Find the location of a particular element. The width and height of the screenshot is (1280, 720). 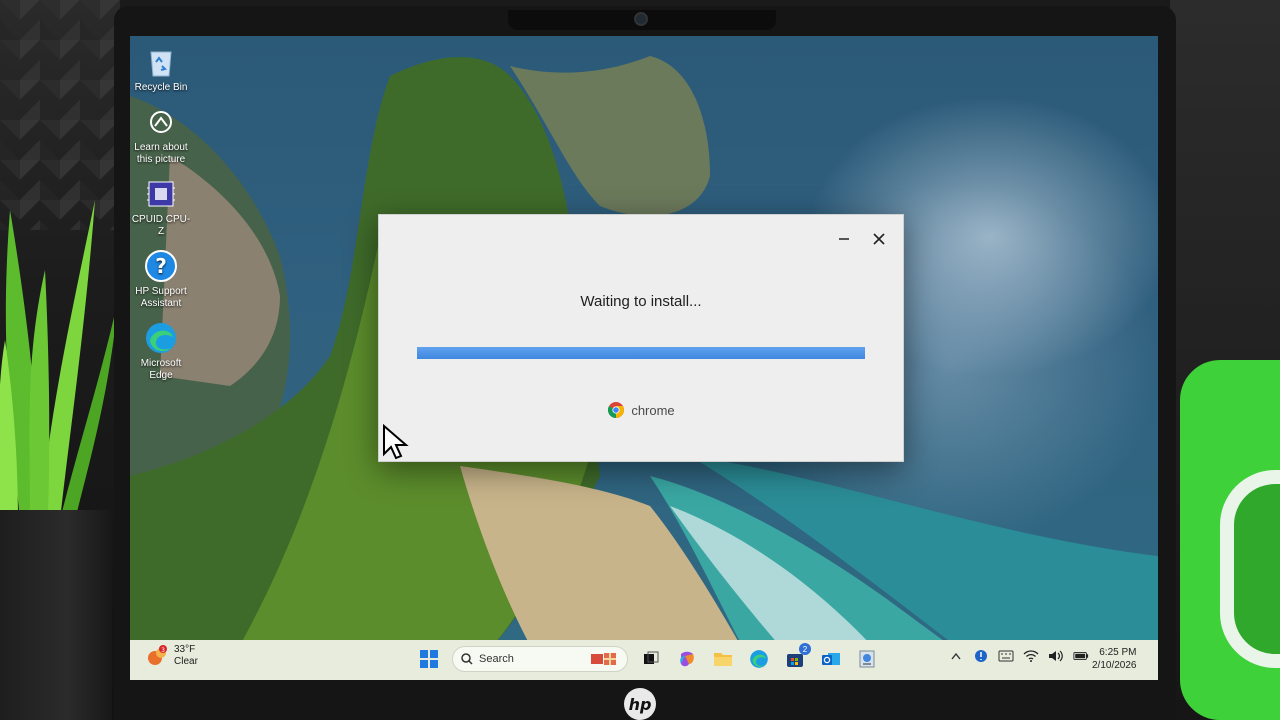

weather-icon: 3 is located at coordinates (157, 655).